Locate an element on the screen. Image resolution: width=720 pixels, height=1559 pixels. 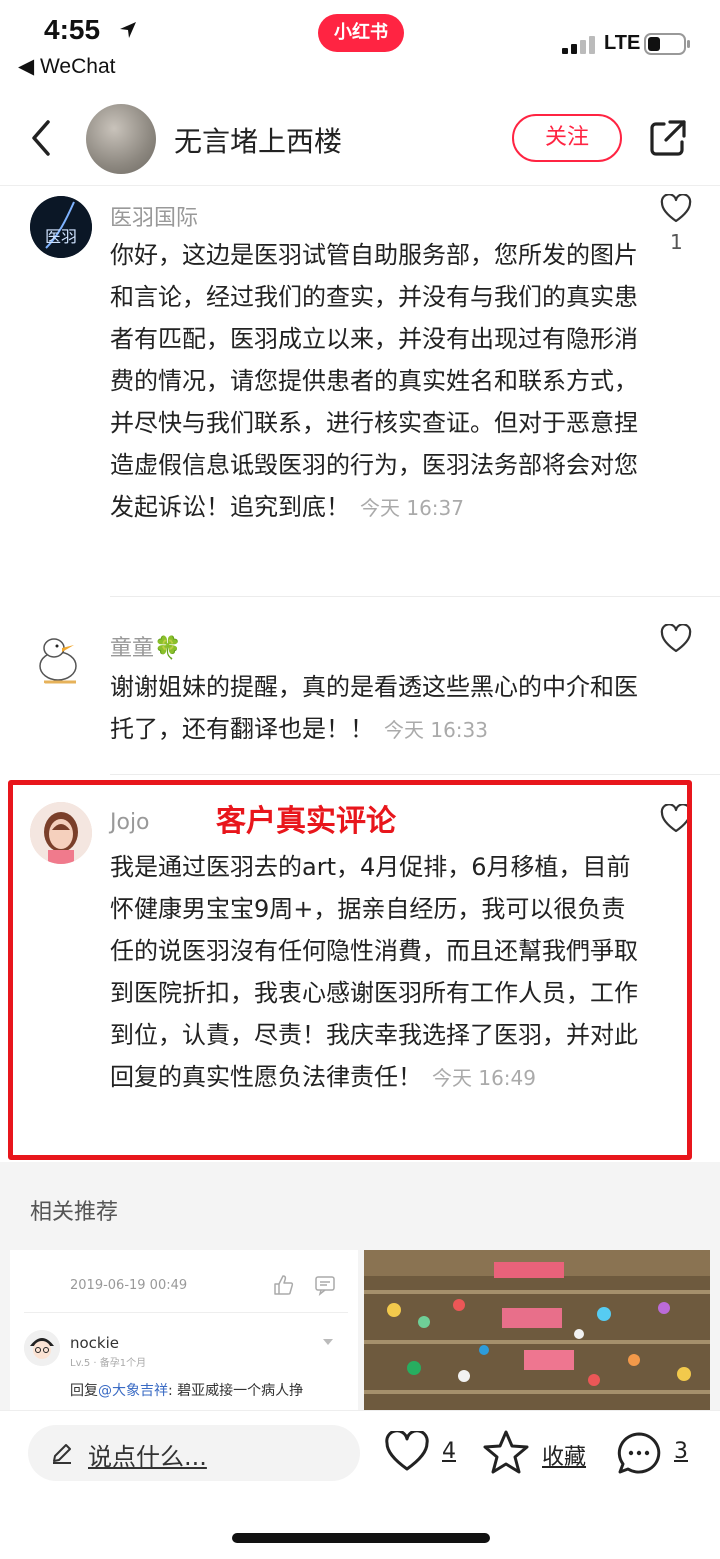
commenter-avatar is located at coordinates (61, 657).